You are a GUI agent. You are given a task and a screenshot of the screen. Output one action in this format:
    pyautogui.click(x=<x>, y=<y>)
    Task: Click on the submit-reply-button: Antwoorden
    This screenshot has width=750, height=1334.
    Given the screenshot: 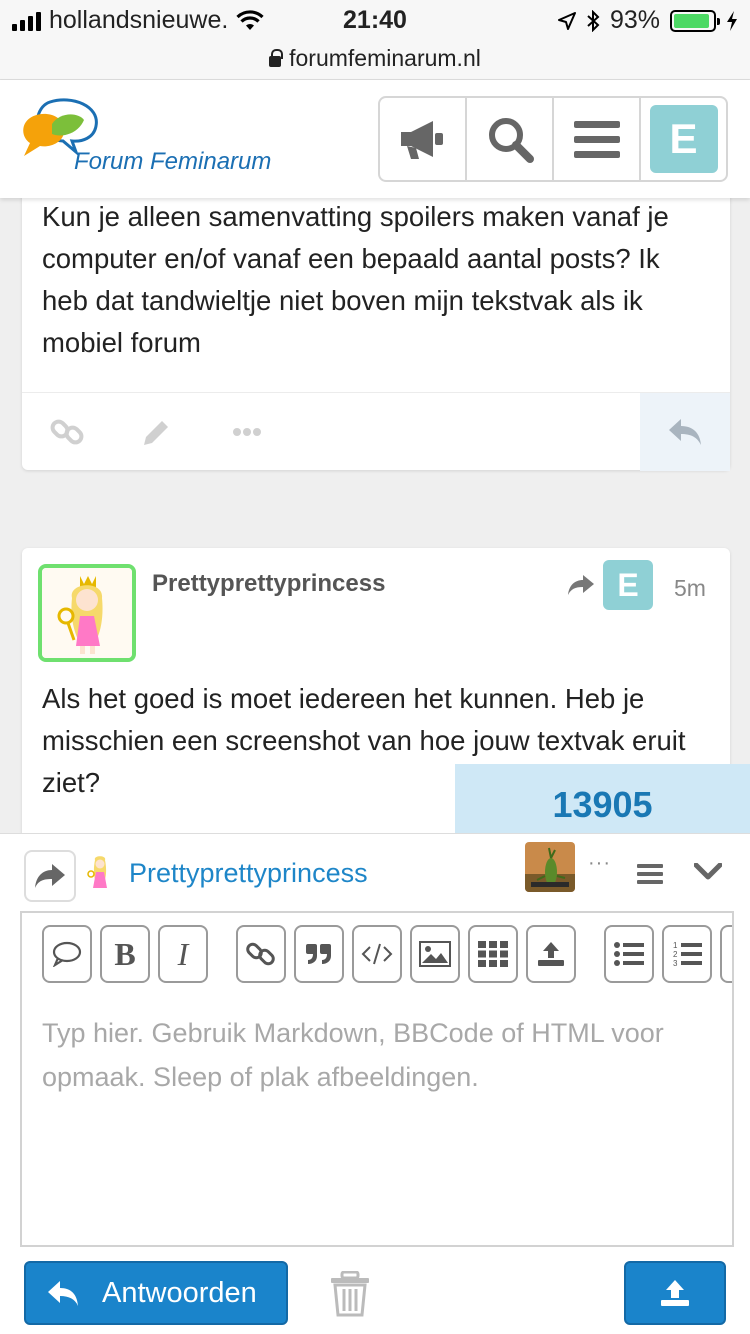 What is the action you would take?
    pyautogui.click(x=156, y=1293)
    